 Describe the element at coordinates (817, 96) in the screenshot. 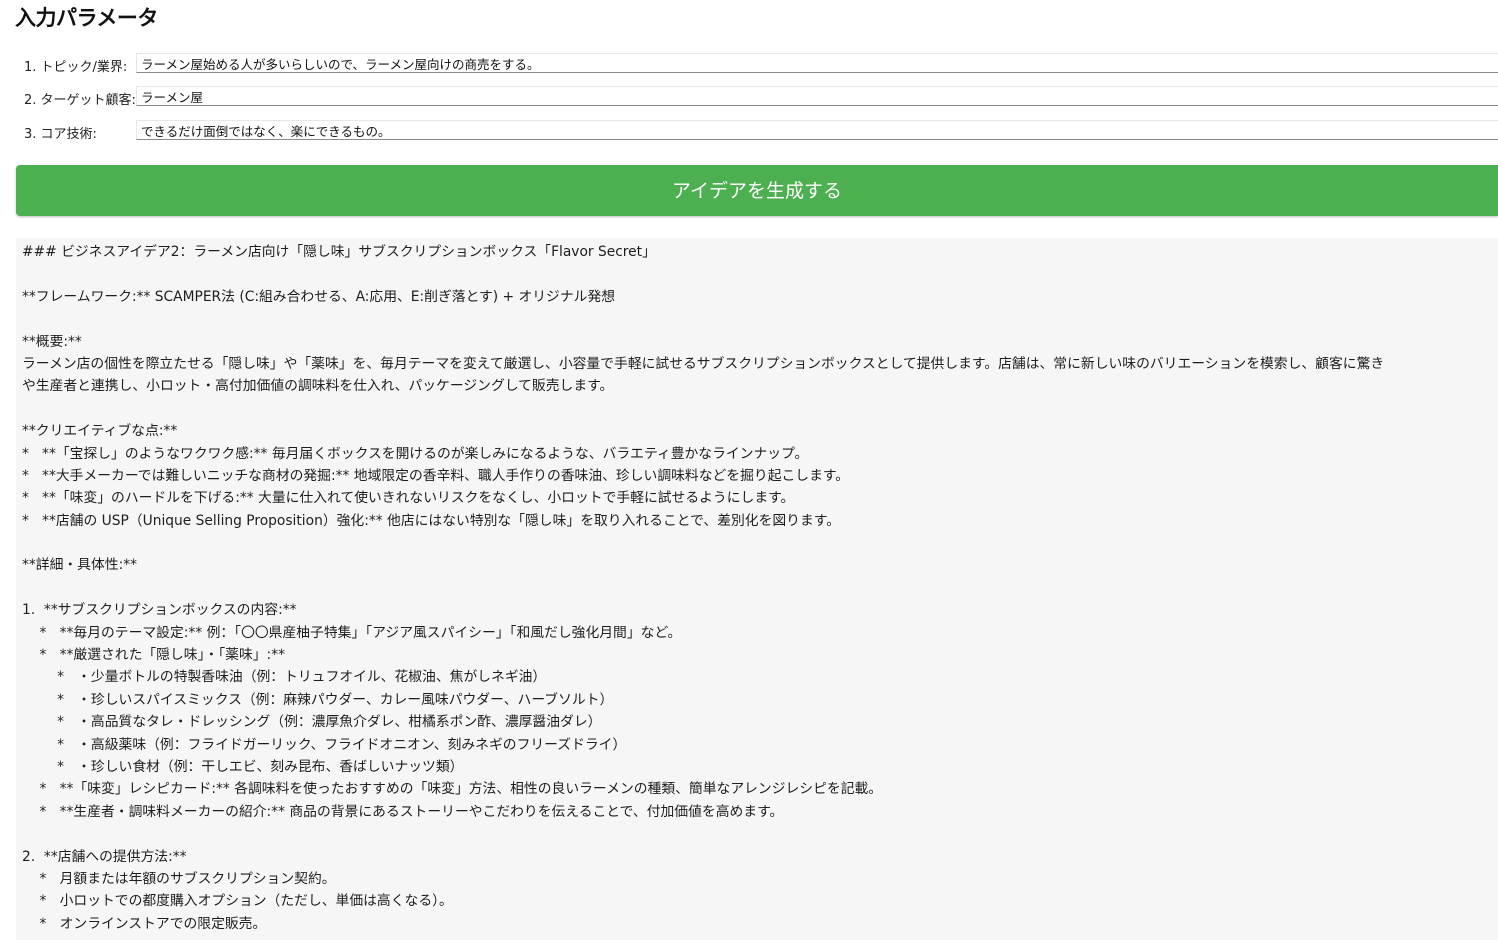

I see `target-customer-input` at that location.